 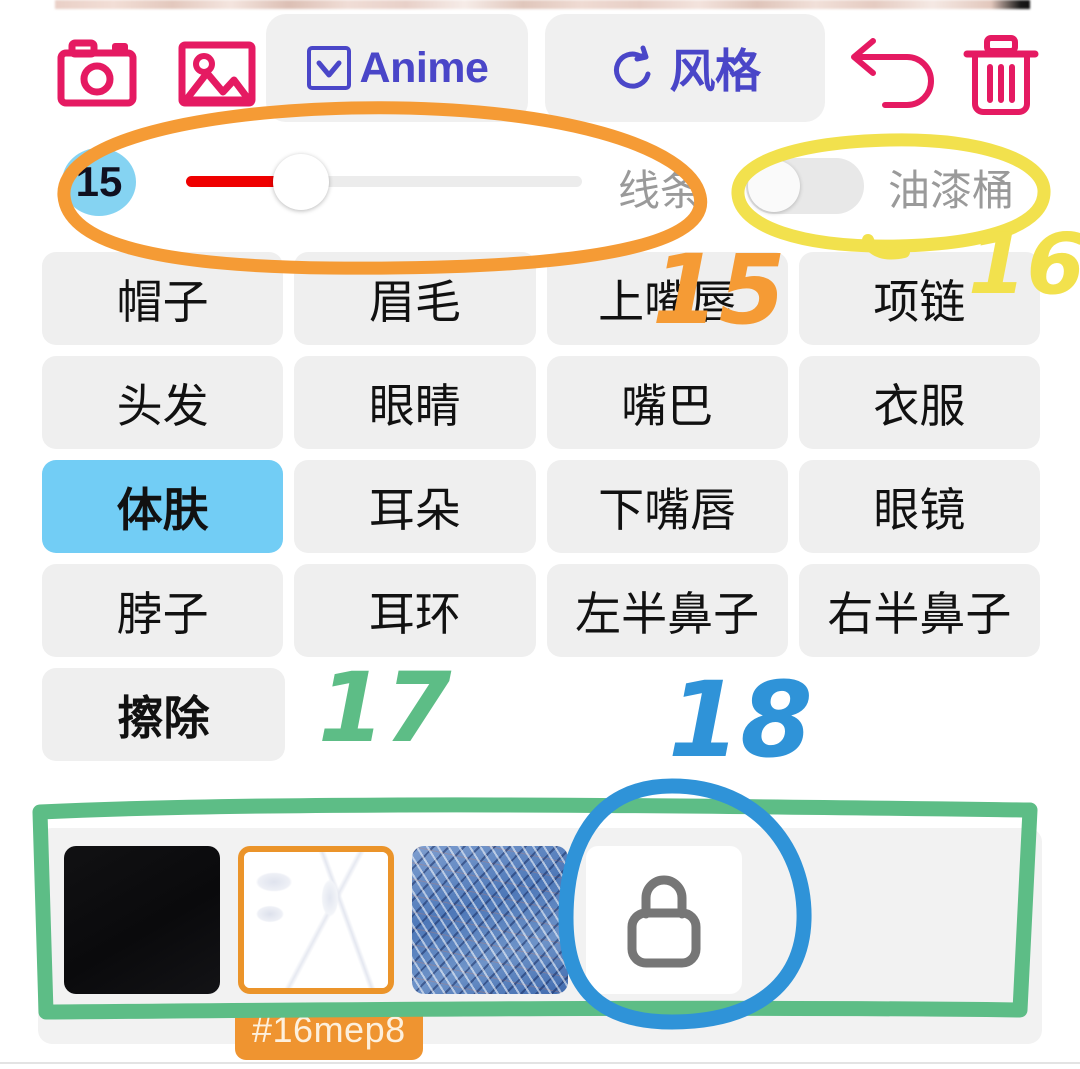 What do you see at coordinates (919, 610) in the screenshot?
I see `part-button-right-nose: 右半鼻子` at bounding box center [919, 610].